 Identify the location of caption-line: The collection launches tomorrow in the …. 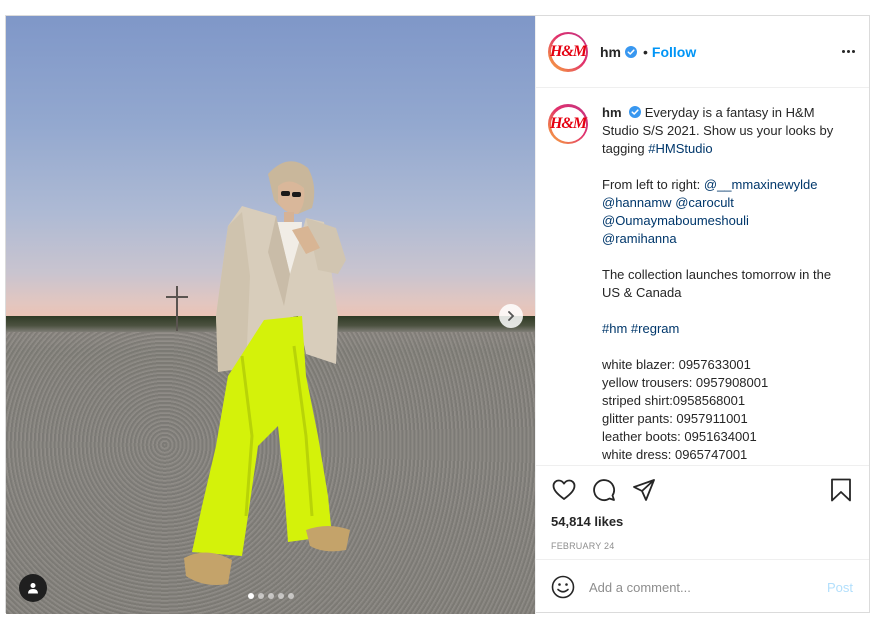
(717, 283).